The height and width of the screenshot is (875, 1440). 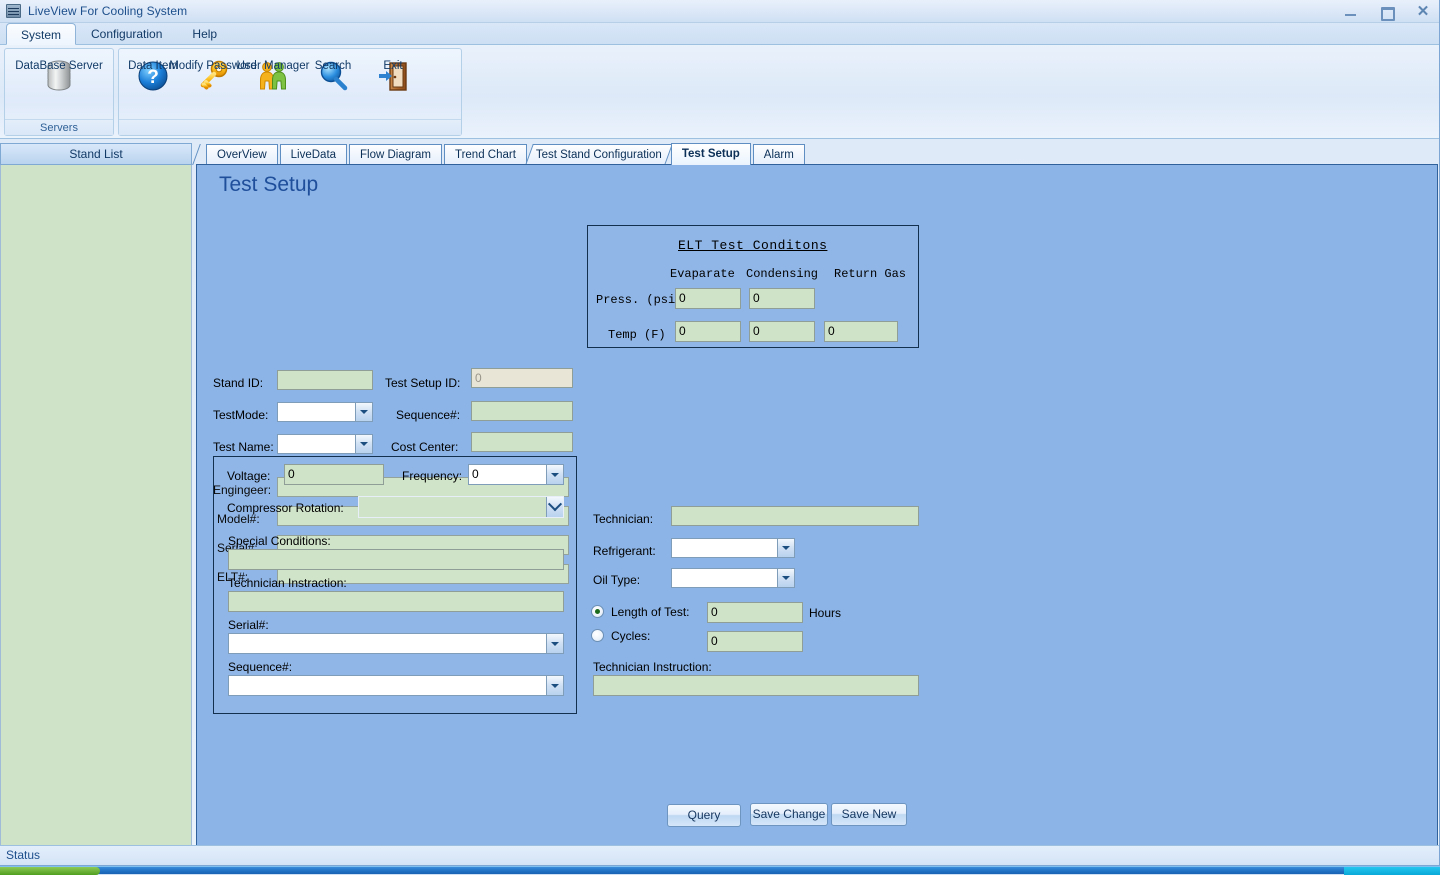 I want to click on ribbon-button-modify-password: Modify Password, so click(x=213, y=74).